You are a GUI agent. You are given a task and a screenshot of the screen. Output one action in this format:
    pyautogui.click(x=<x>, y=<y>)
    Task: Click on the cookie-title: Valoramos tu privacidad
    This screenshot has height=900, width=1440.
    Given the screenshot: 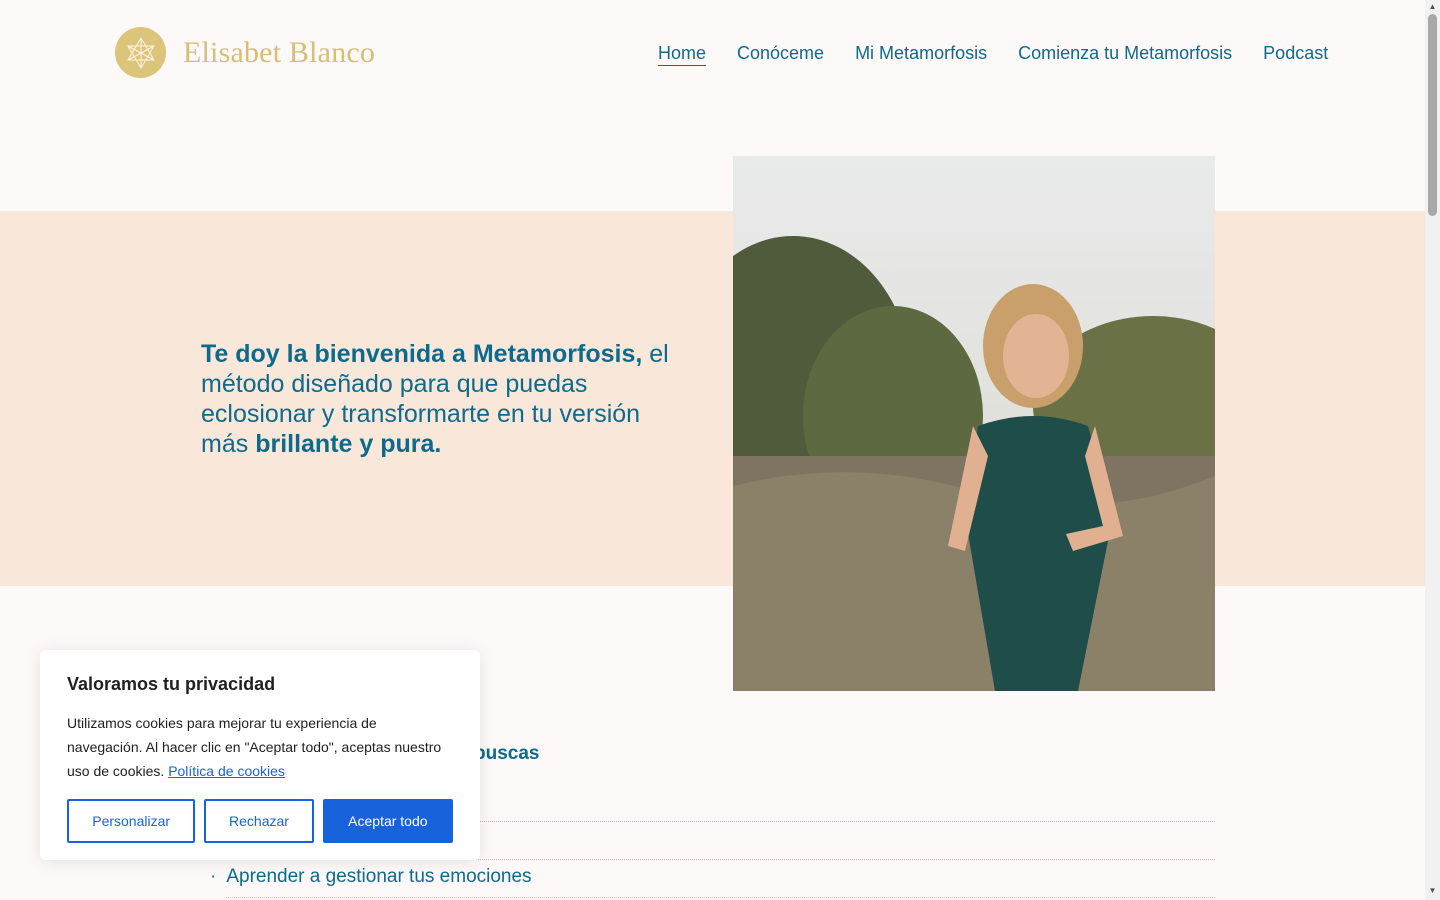 What is the action you would take?
    pyautogui.click(x=171, y=684)
    